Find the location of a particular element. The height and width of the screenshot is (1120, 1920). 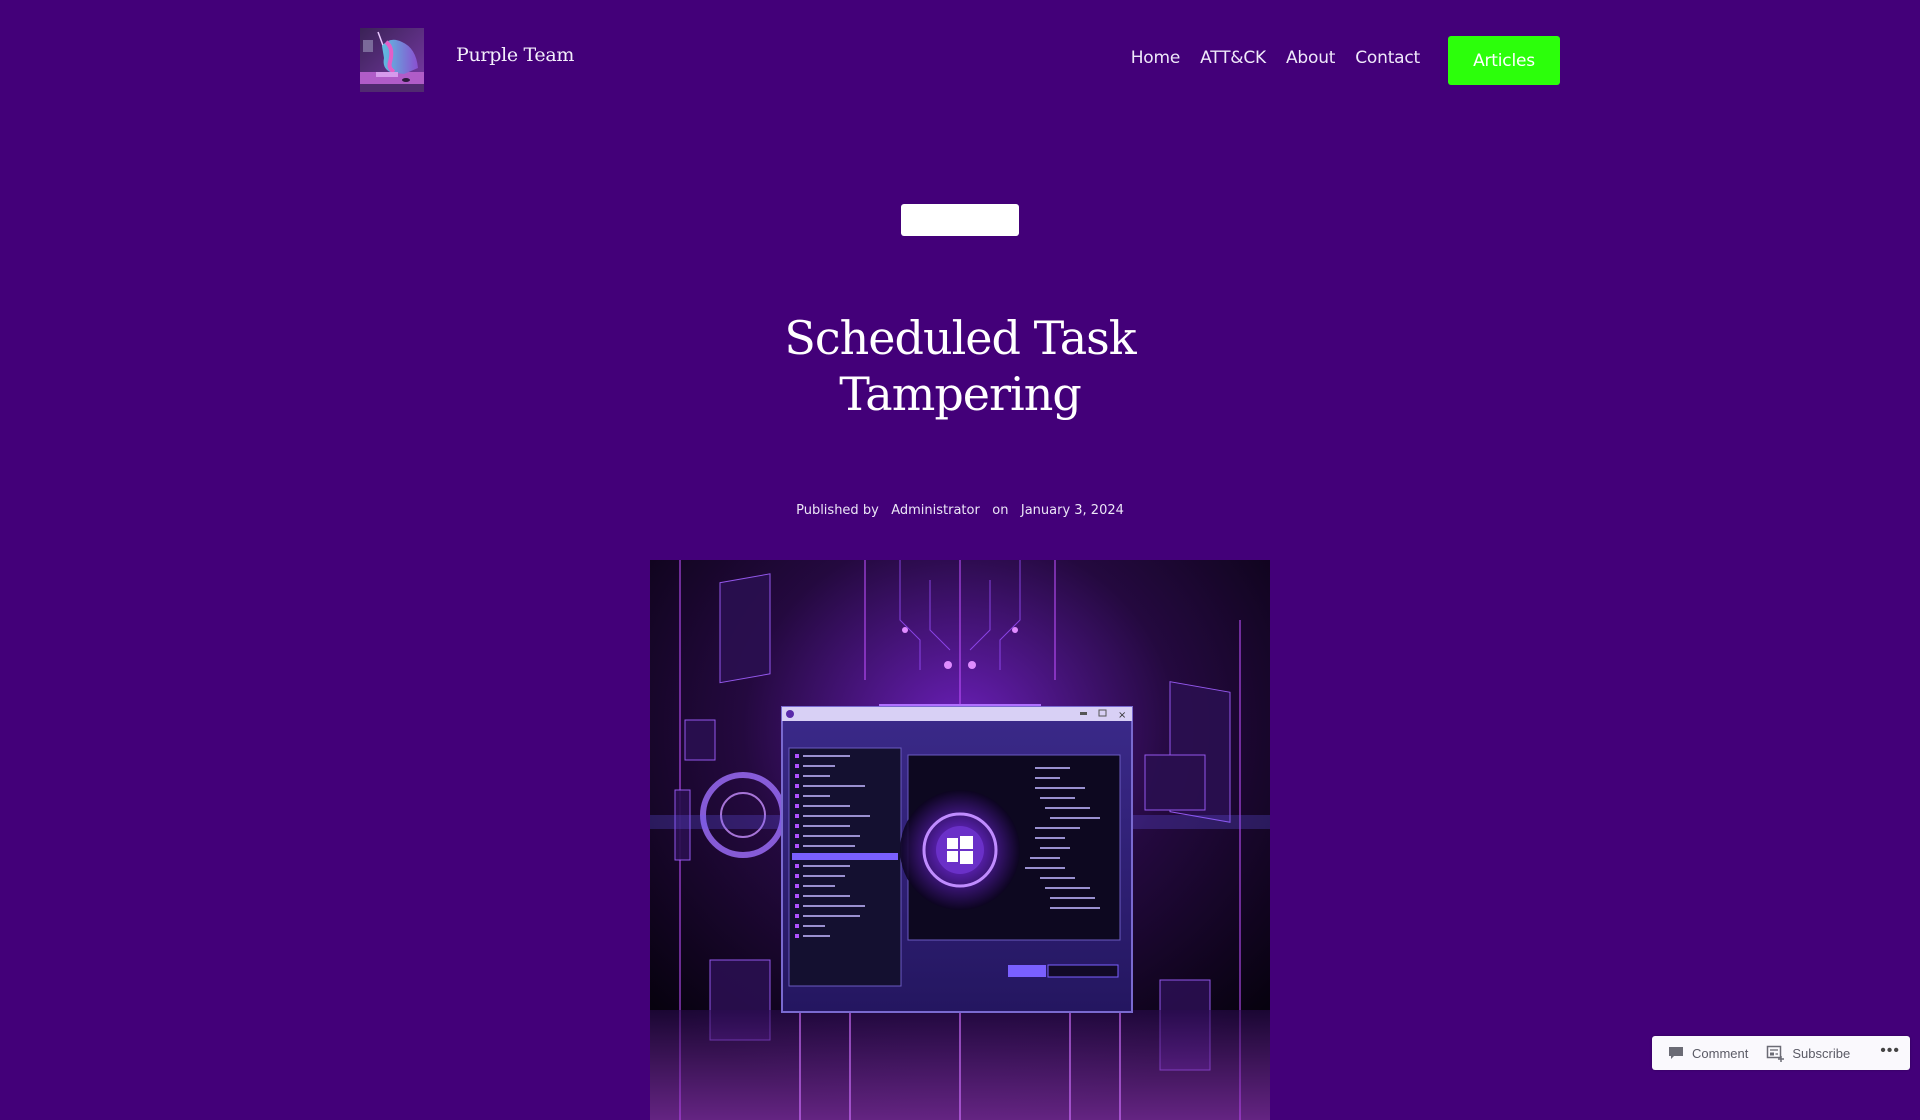

nav-item-home: Home is located at coordinates (1156, 58).